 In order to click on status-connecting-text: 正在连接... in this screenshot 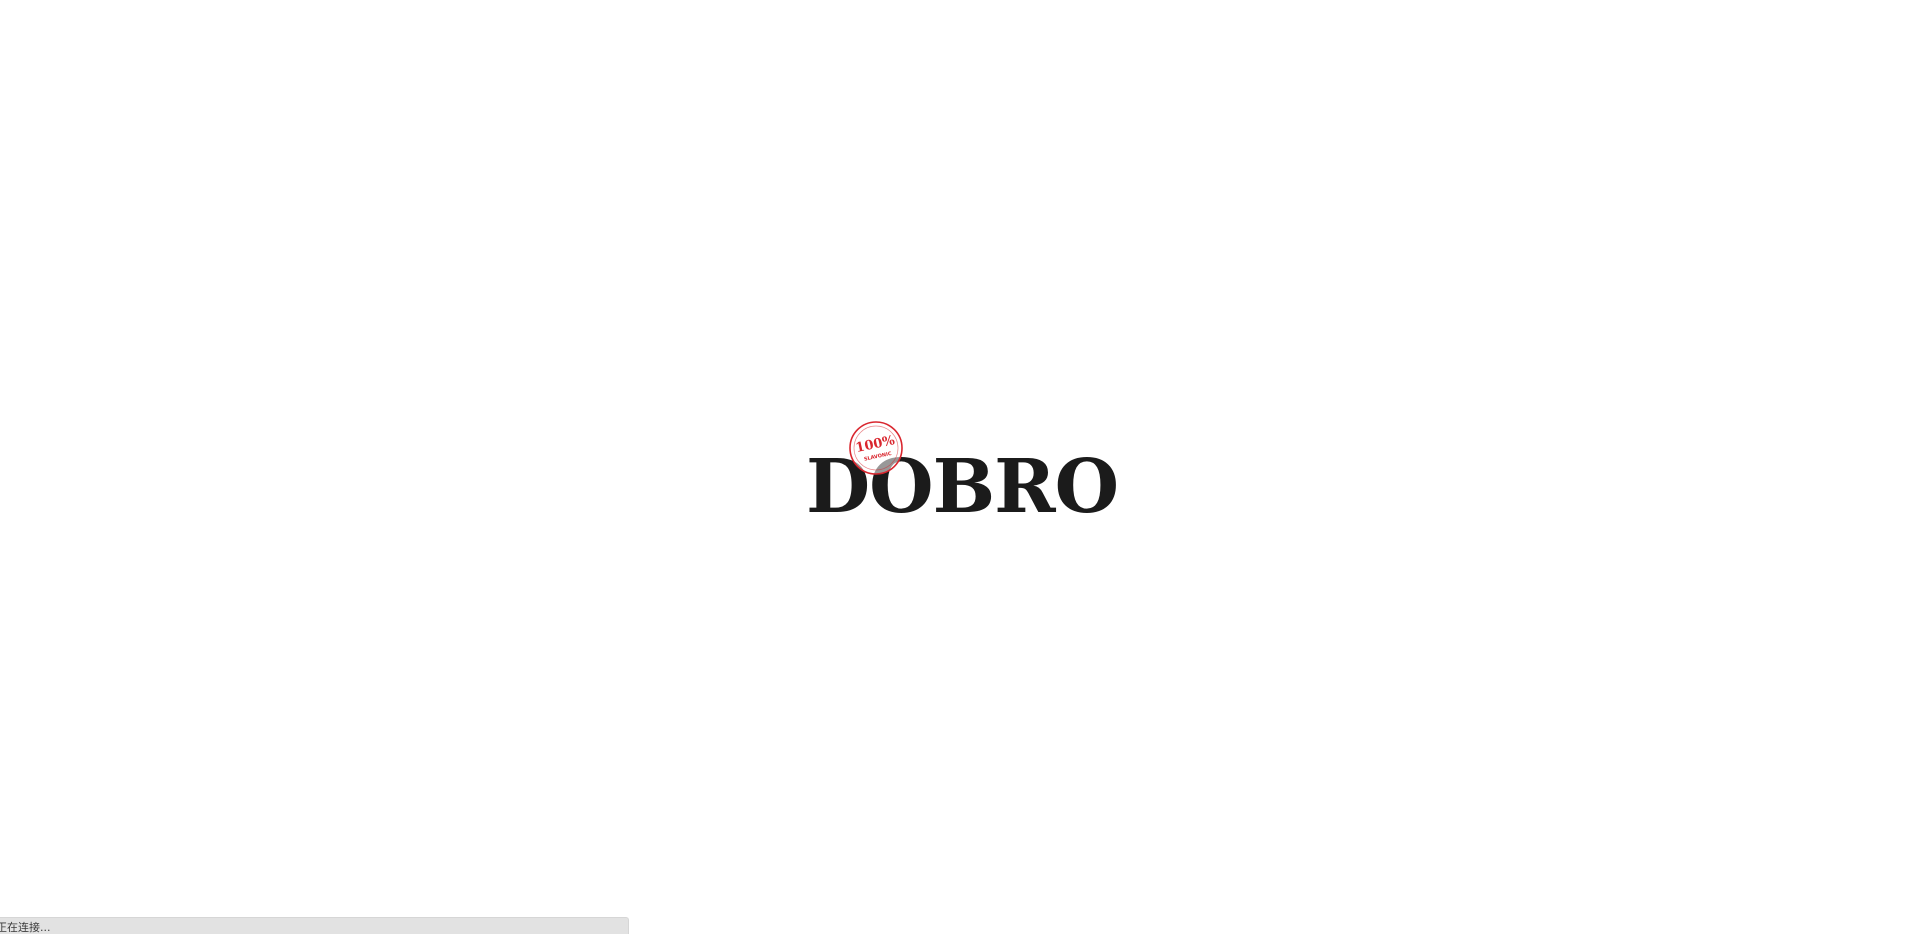, I will do `click(25, 927)`.